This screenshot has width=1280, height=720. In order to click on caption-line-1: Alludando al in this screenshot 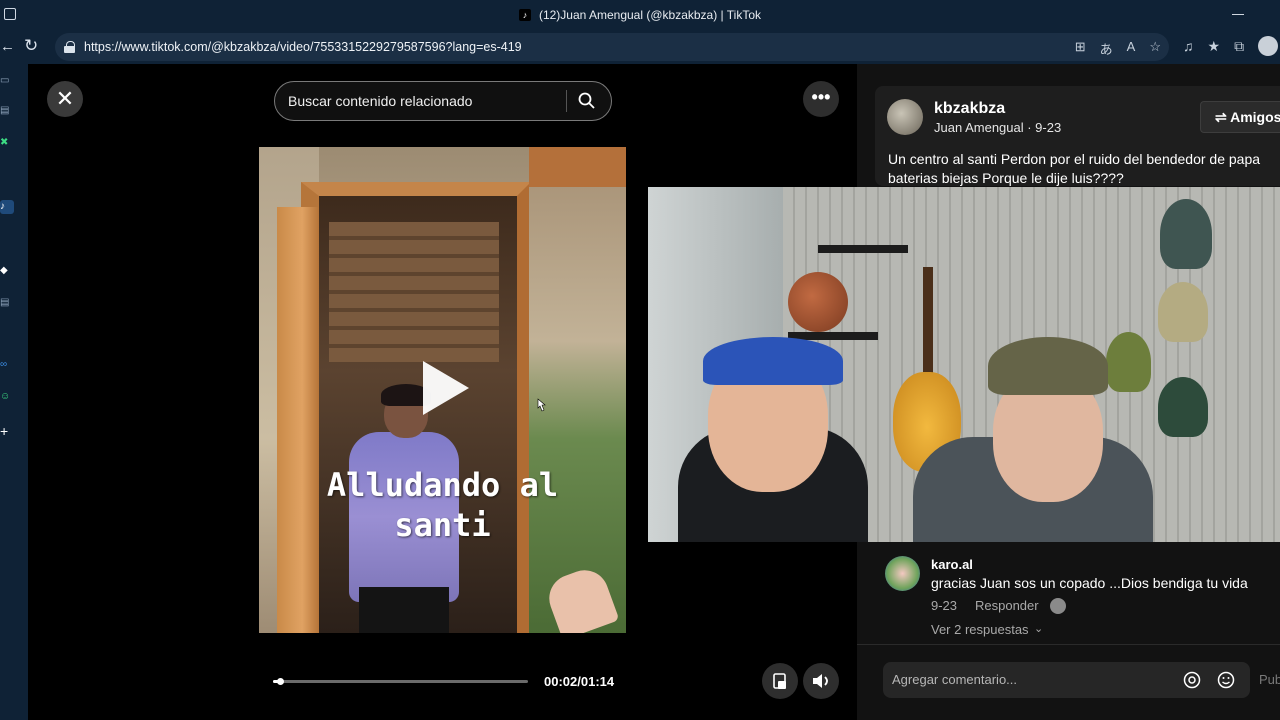, I will do `click(442, 485)`.